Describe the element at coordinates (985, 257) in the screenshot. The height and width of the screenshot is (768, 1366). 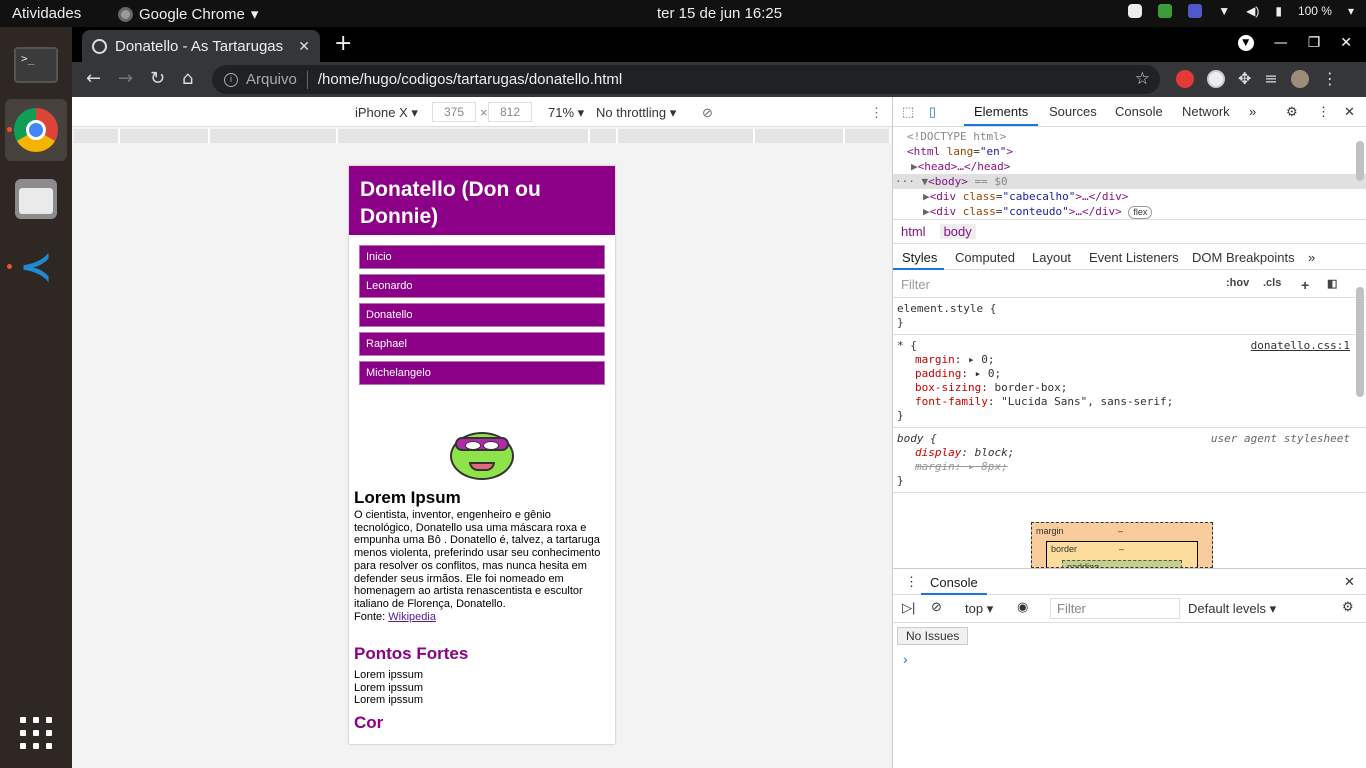
I see `tab-computed: Computed` at that location.